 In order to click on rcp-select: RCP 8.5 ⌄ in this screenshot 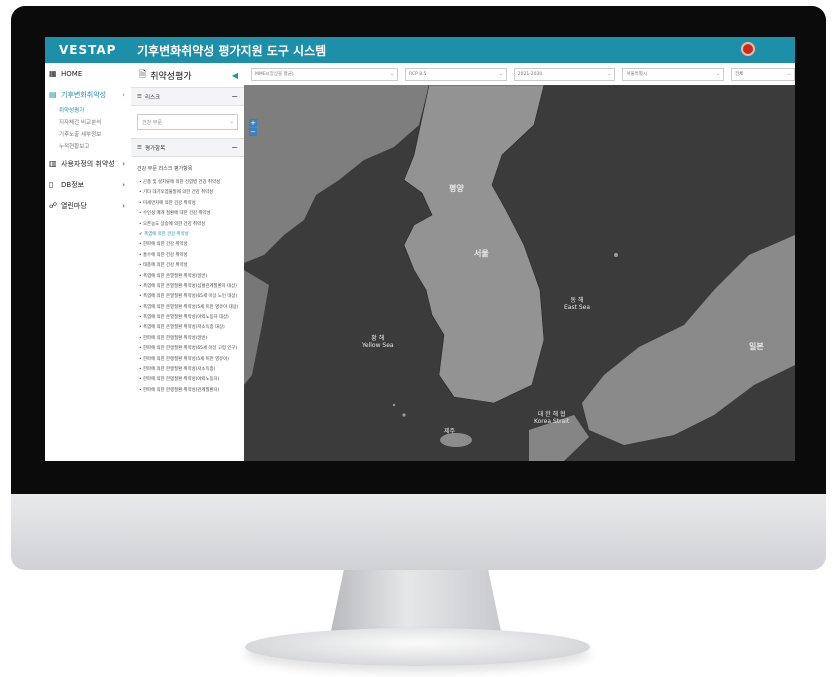, I will do `click(456, 74)`.